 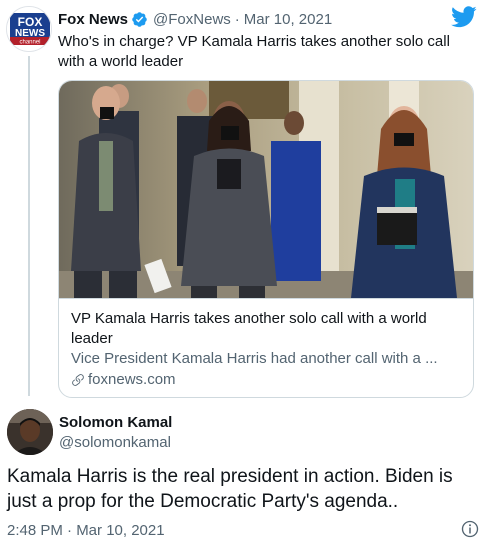 I want to click on user-avatar-photo, so click(x=30, y=432).